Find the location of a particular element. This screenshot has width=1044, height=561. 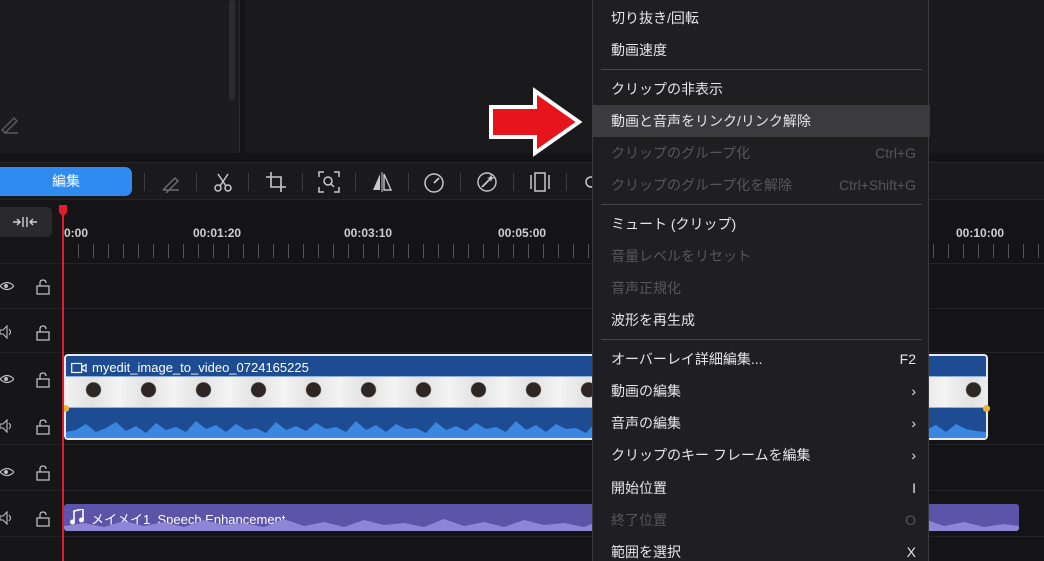

ruler-tick-label: 0:00 is located at coordinates (76, 233).